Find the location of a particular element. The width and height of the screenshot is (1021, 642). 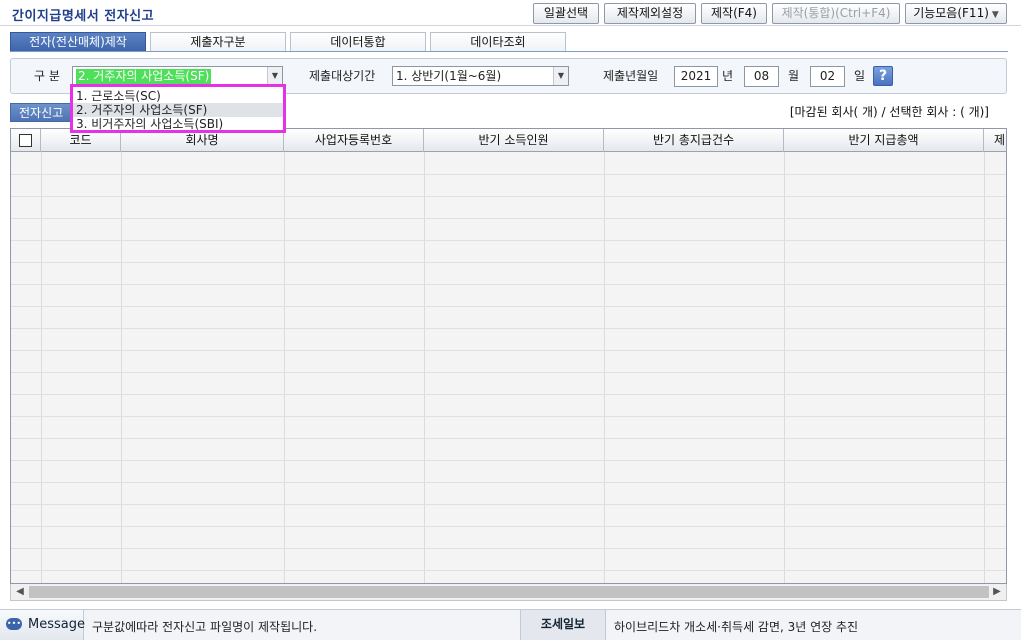

tab-data-merge: 데이터통합 is located at coordinates (358, 42).